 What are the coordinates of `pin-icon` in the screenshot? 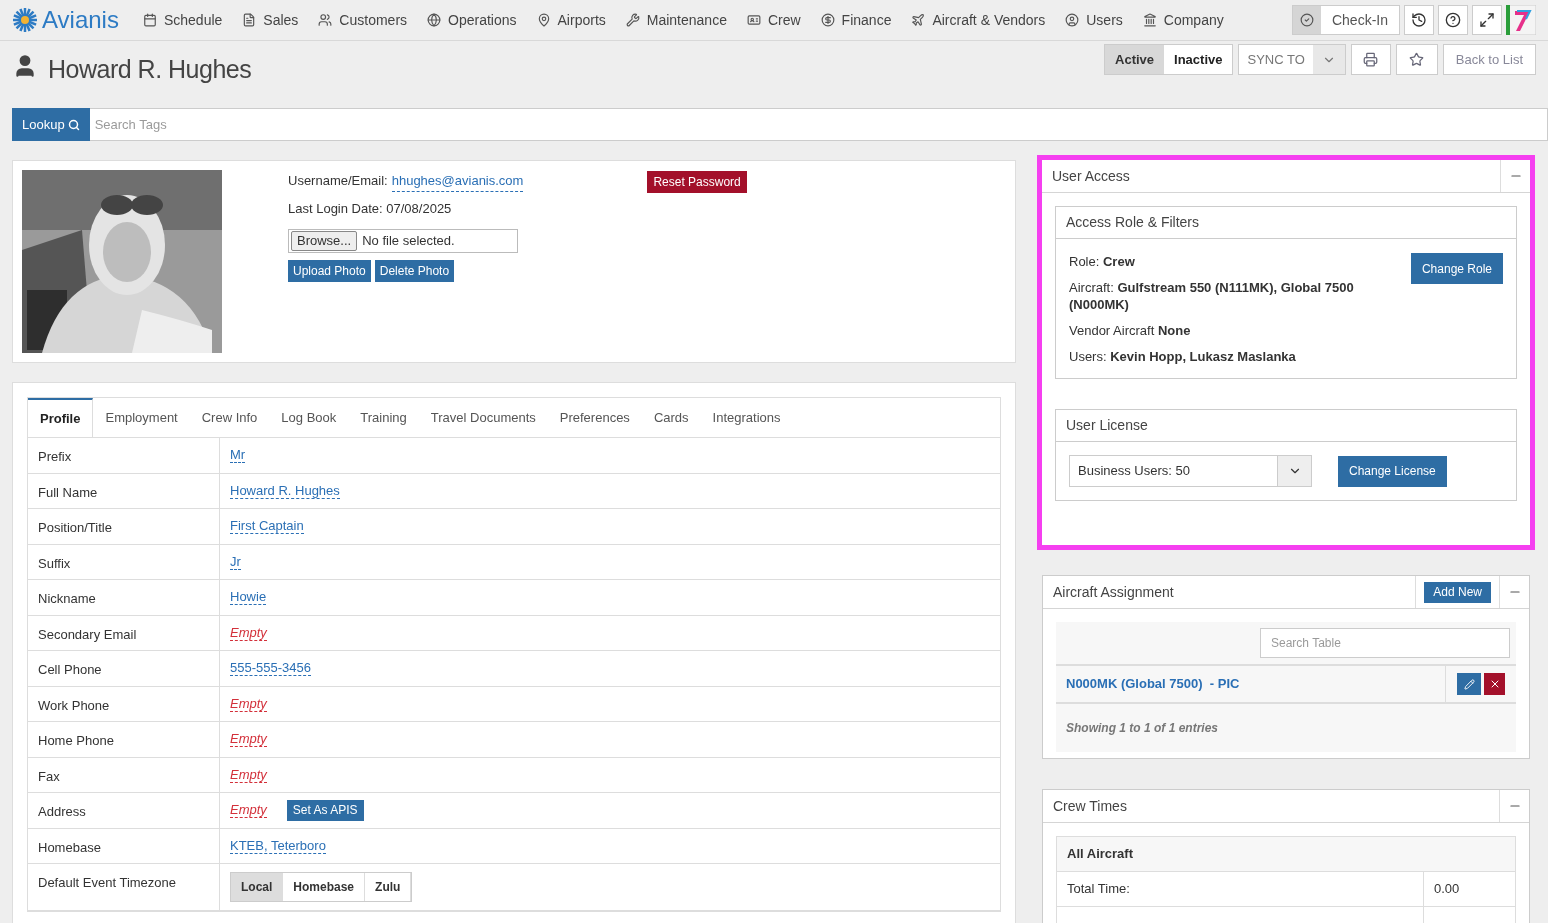 It's located at (543, 20).